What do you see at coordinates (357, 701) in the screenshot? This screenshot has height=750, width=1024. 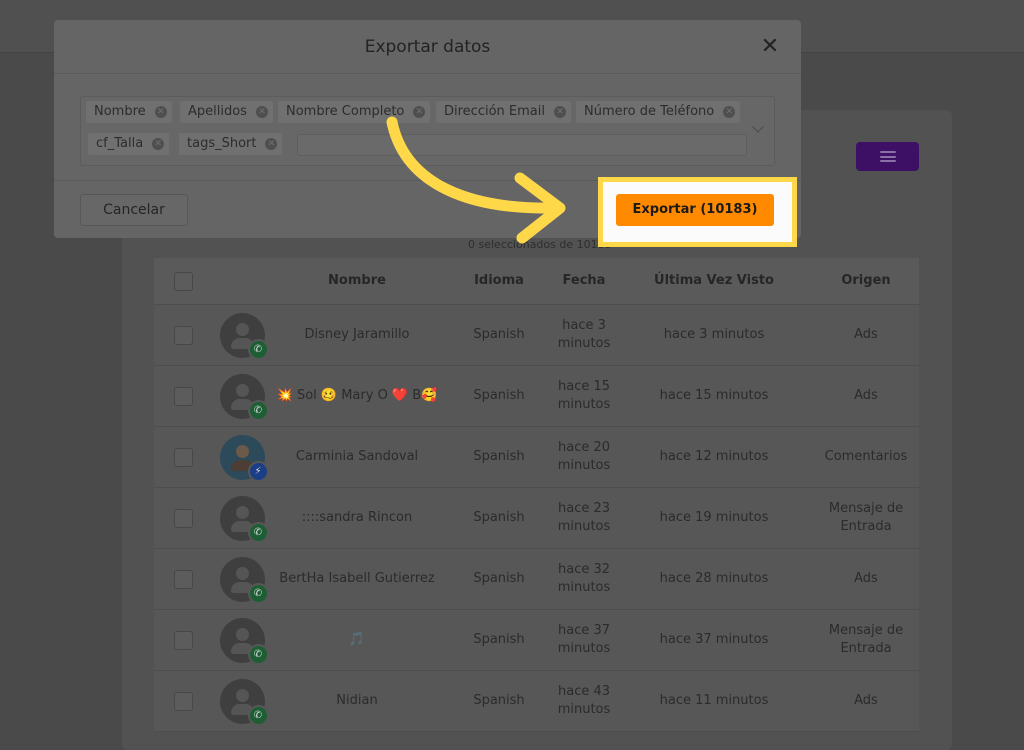 I see `contact-name: Nidian` at bounding box center [357, 701].